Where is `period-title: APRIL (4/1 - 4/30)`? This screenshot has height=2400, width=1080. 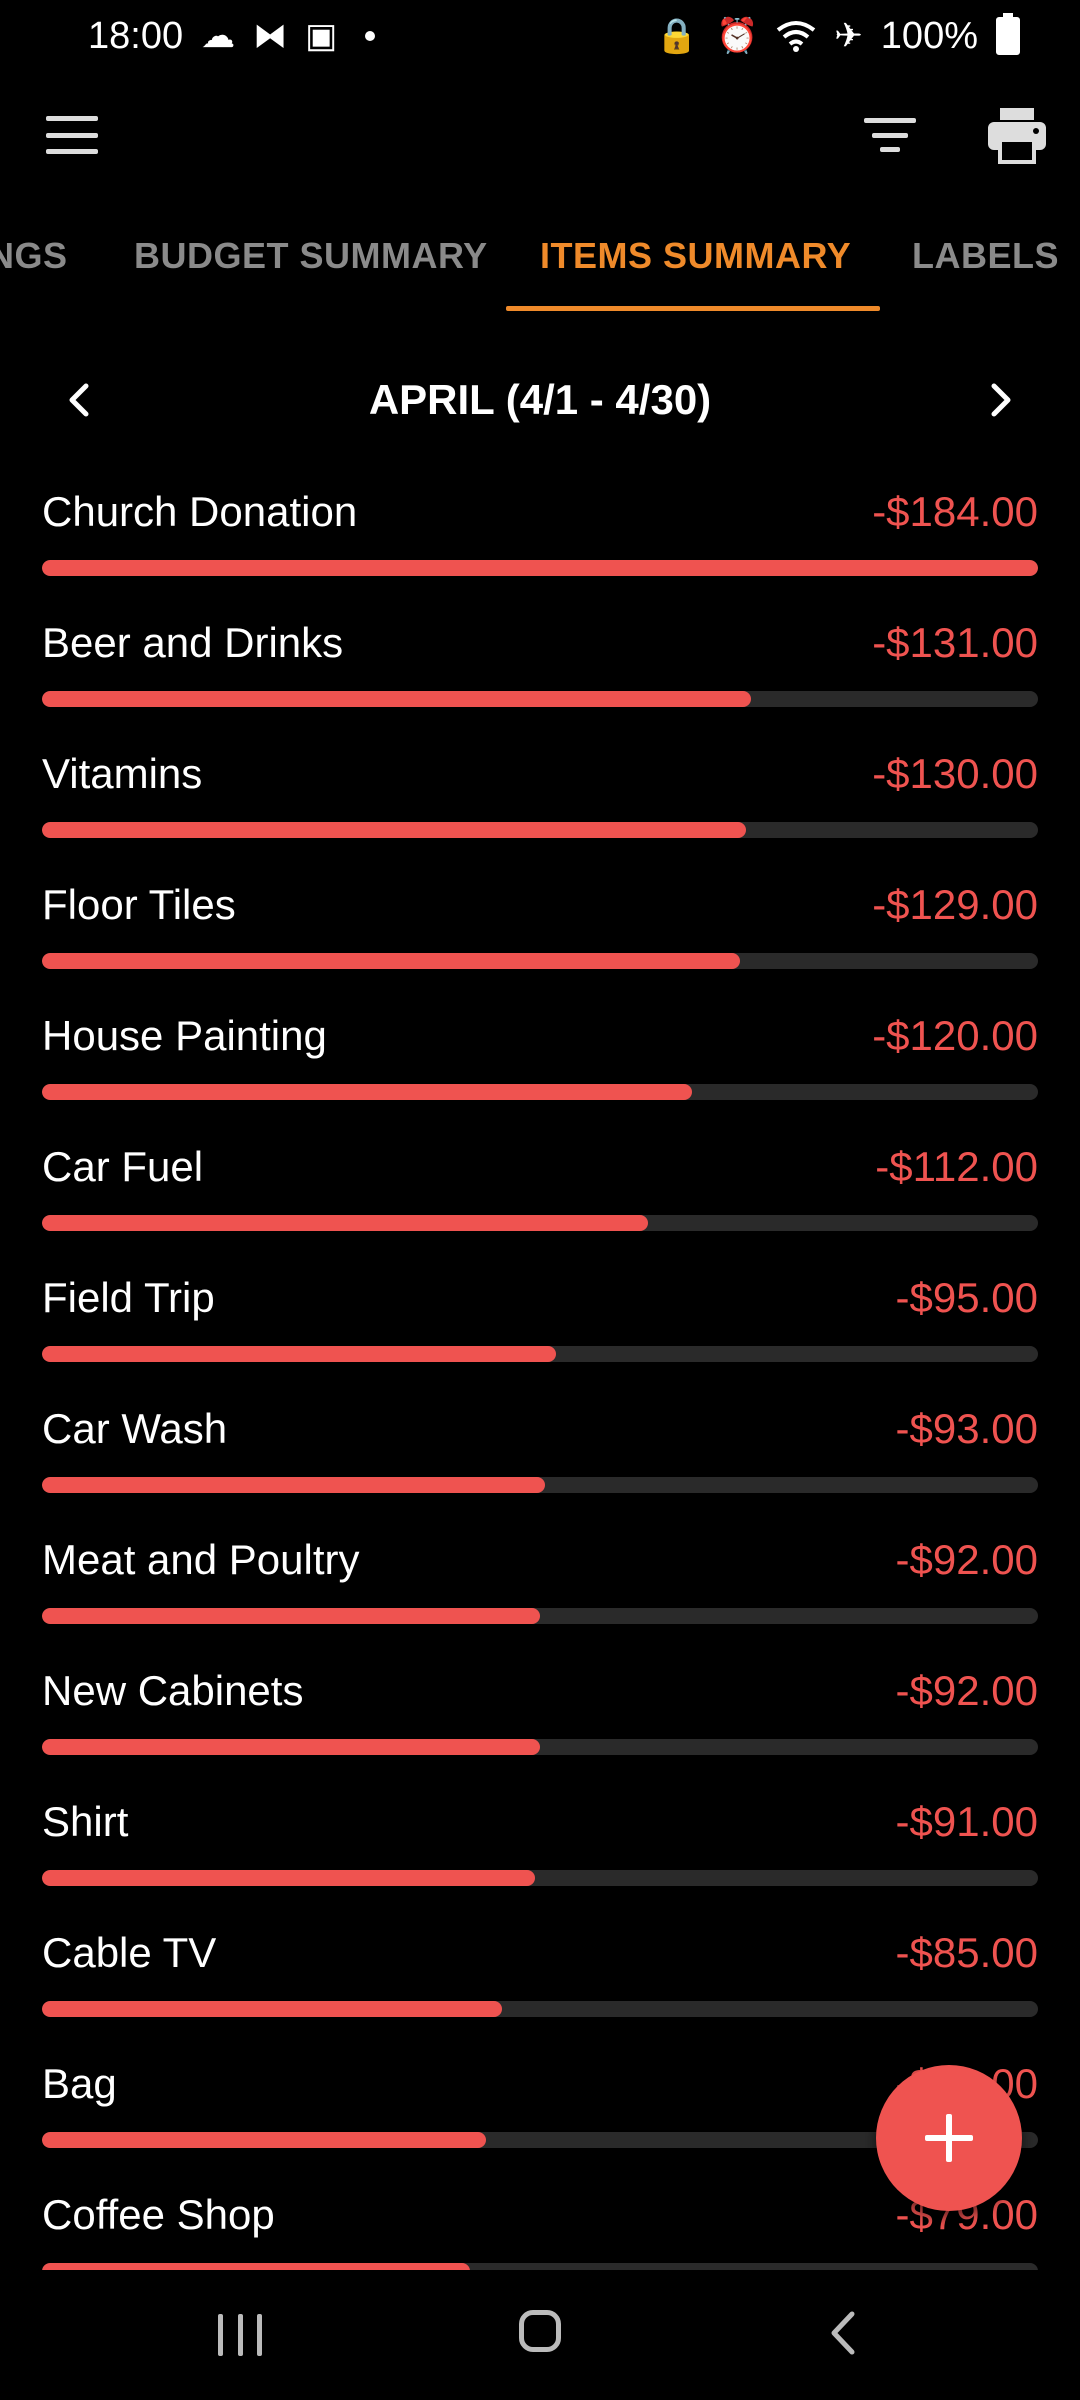 period-title: APRIL (4/1 - 4/30) is located at coordinates (540, 399).